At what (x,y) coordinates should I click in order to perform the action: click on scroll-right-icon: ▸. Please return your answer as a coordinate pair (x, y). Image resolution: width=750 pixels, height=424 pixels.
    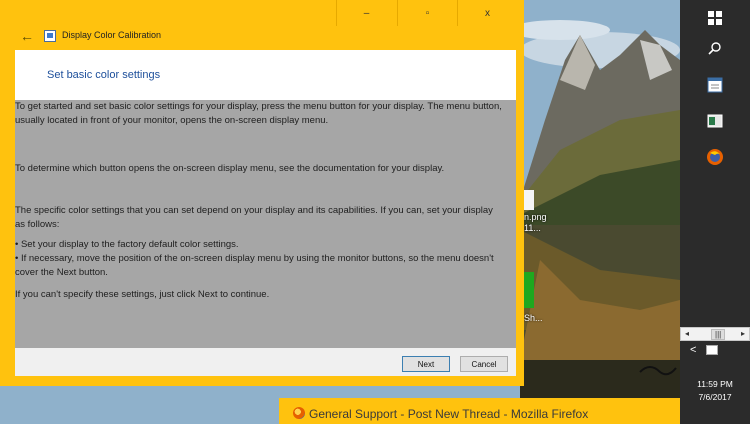
    Looking at the image, I should click on (743, 333).